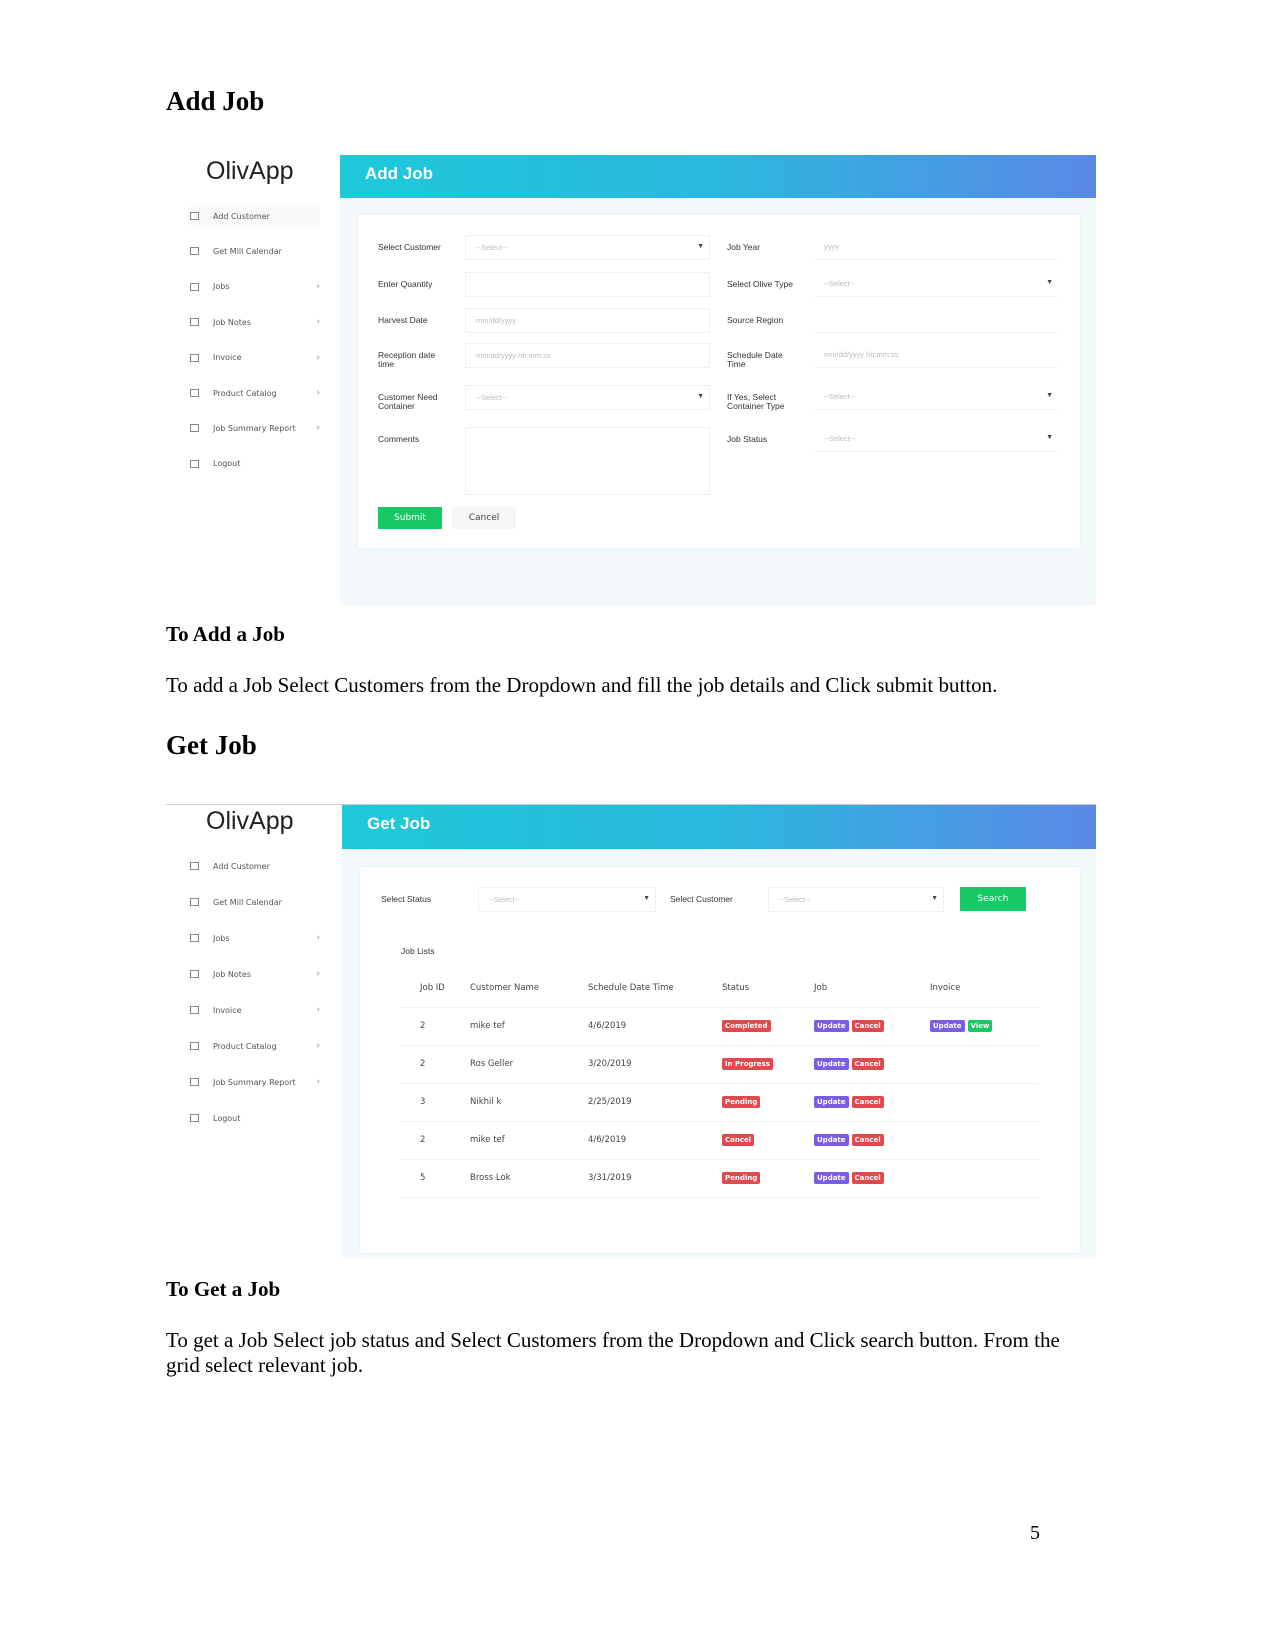 The height and width of the screenshot is (1651, 1275). Describe the element at coordinates (247, 902) in the screenshot. I see `sidebar-item-label: Get Mill Calendar` at that location.